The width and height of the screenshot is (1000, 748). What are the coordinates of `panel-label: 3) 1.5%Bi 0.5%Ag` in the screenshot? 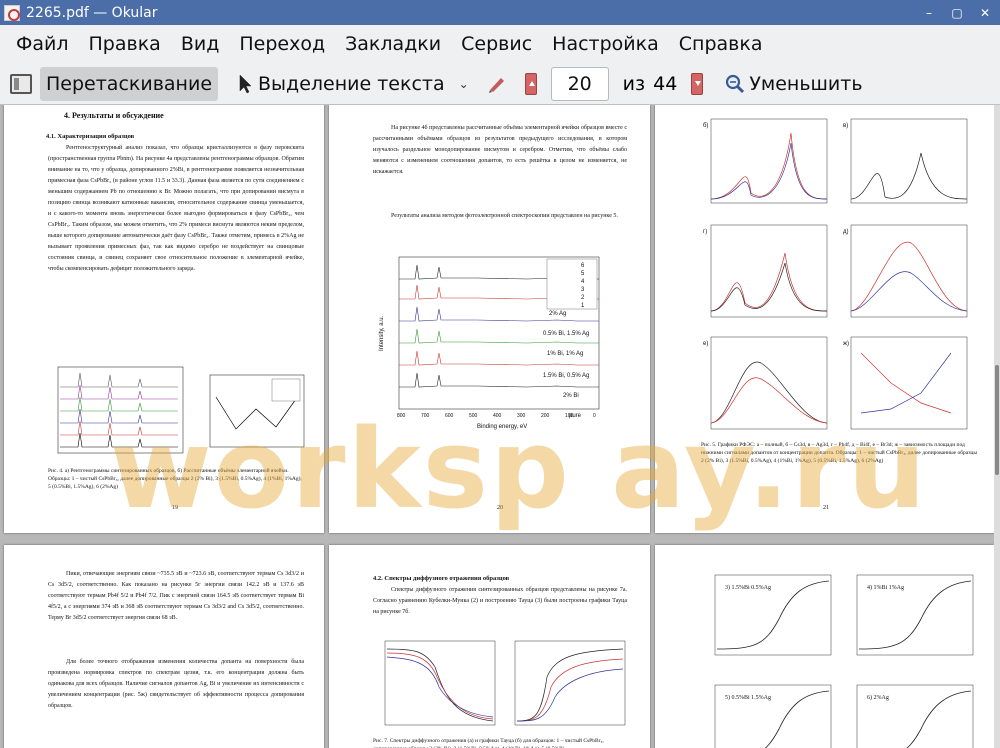 It's located at (748, 587).